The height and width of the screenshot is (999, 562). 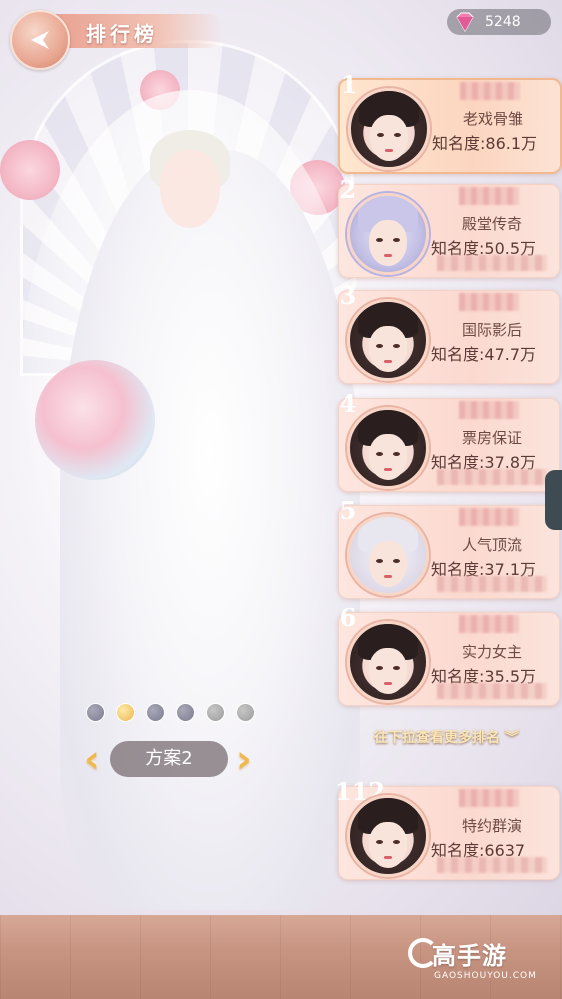 I want to click on side-drawer-tab, so click(x=553, y=500).